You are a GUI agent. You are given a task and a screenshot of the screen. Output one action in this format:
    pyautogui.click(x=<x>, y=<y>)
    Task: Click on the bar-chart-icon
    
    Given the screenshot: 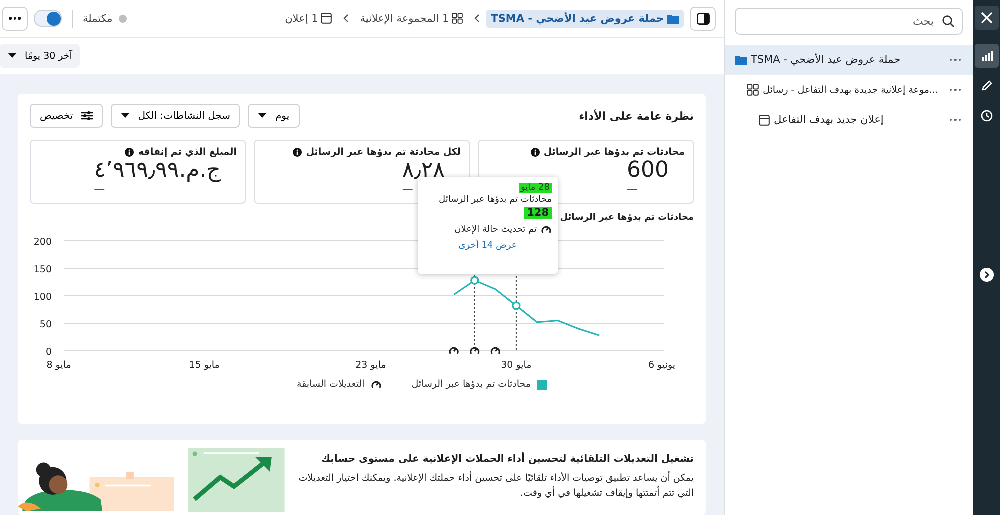 What is the action you would take?
    pyautogui.click(x=986, y=56)
    